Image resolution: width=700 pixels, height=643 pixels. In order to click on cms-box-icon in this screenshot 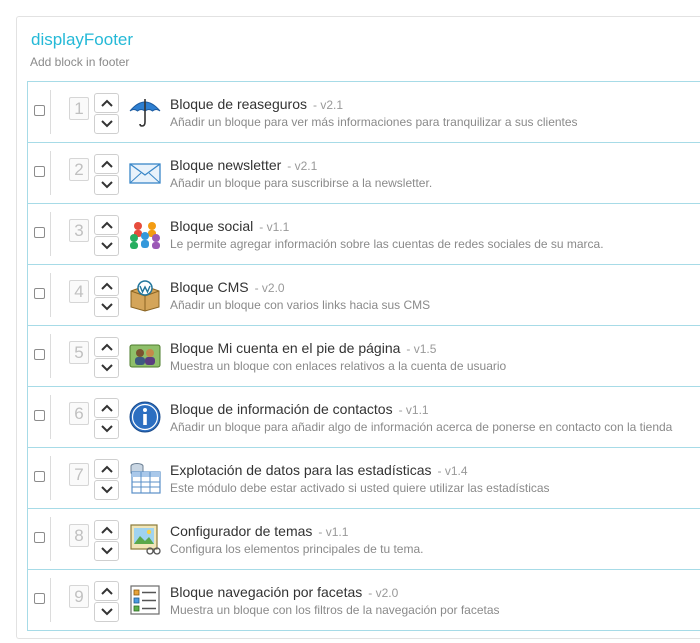, I will do `click(145, 295)`.